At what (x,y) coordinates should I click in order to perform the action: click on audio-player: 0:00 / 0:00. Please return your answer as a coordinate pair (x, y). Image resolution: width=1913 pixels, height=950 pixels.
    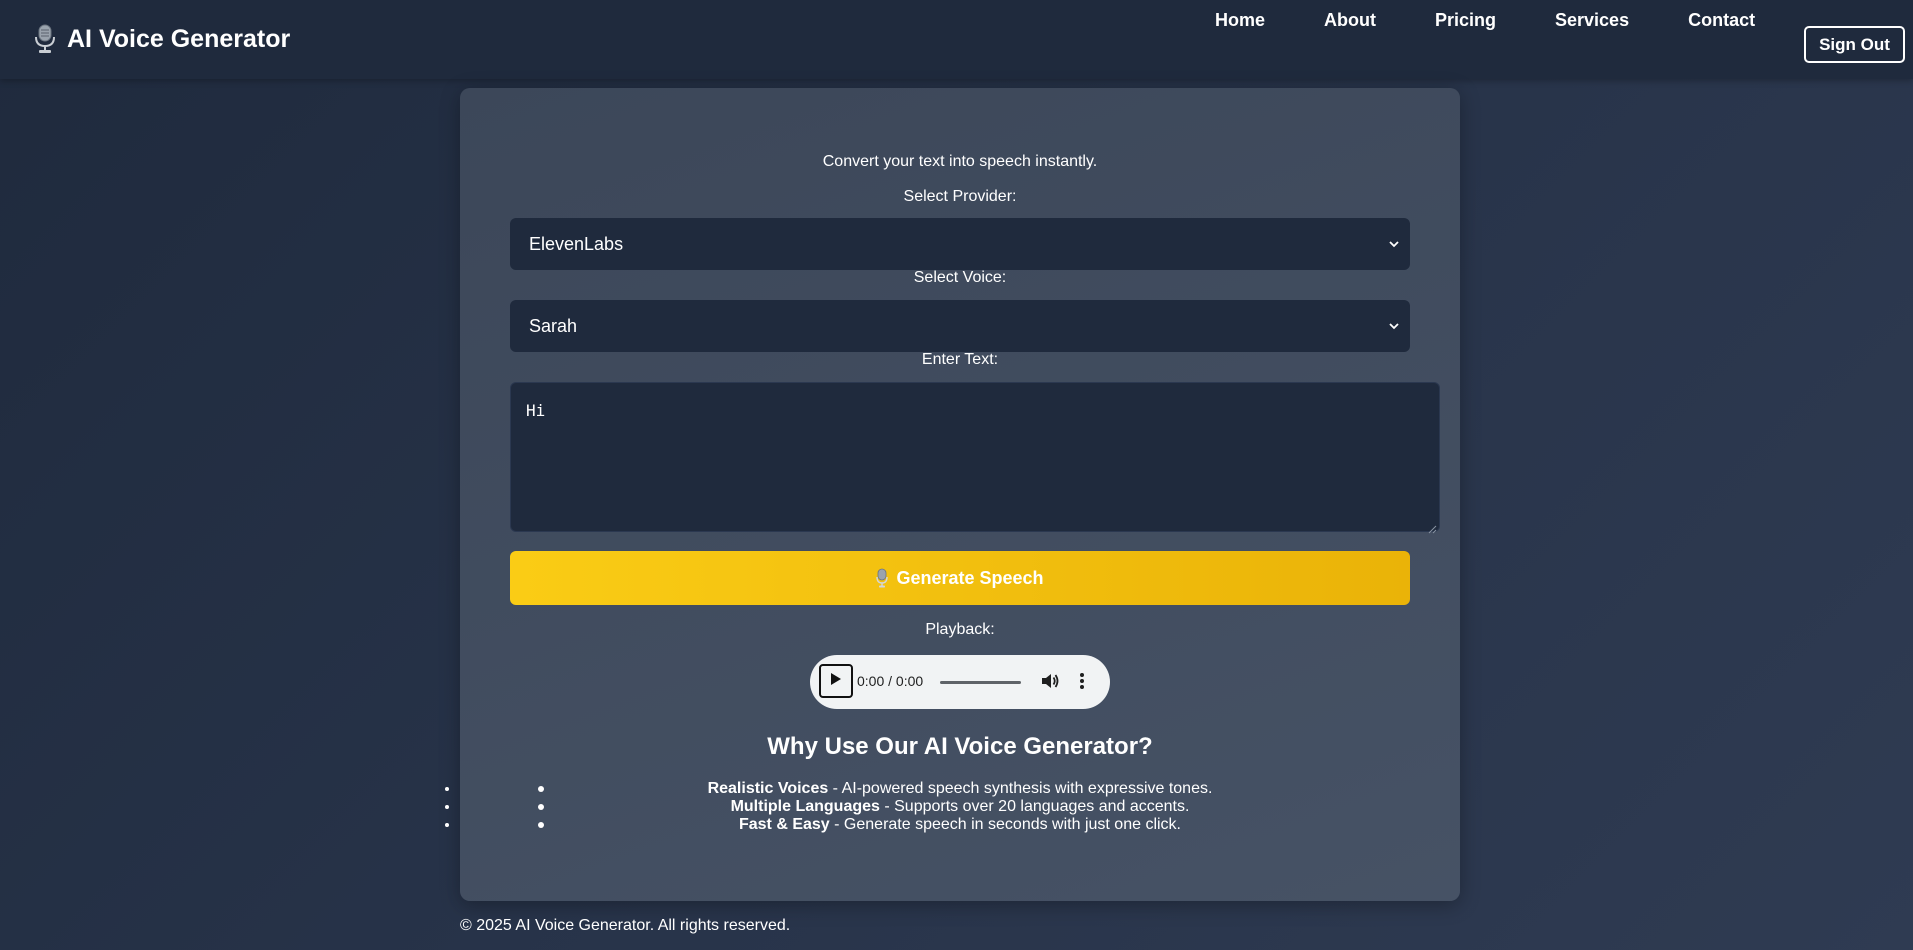
    Looking at the image, I should click on (960, 682).